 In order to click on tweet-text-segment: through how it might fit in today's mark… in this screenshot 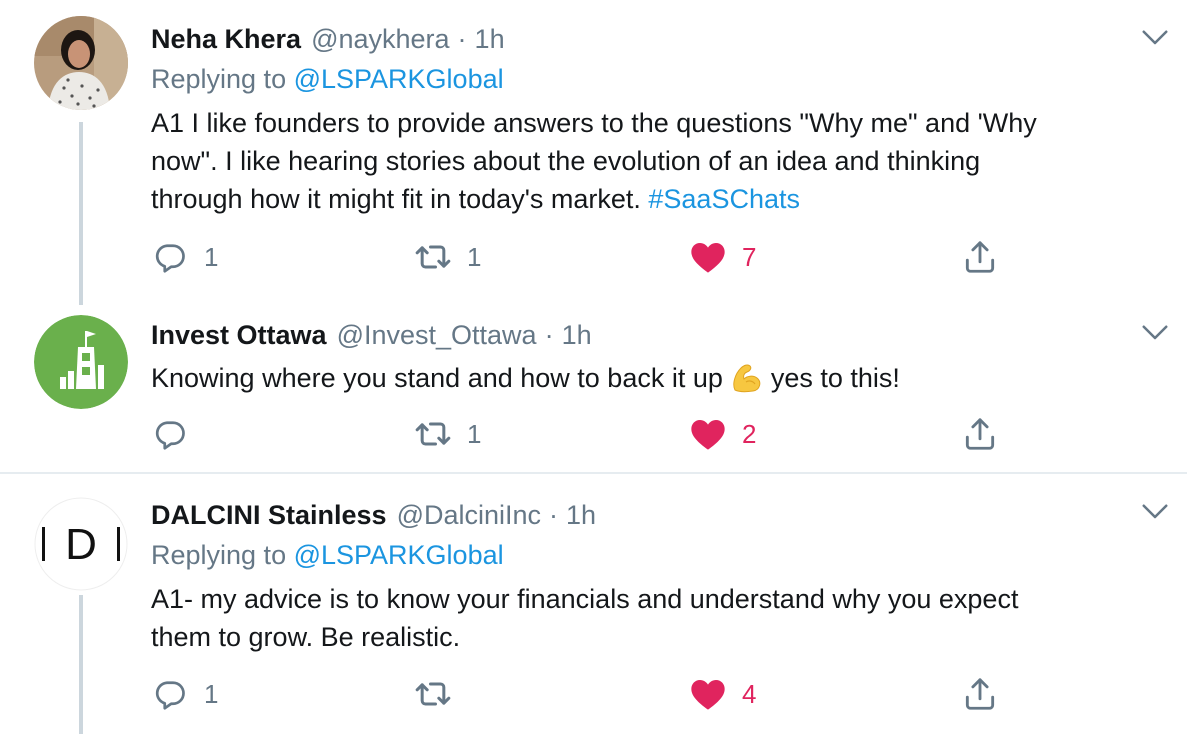, I will do `click(400, 199)`.